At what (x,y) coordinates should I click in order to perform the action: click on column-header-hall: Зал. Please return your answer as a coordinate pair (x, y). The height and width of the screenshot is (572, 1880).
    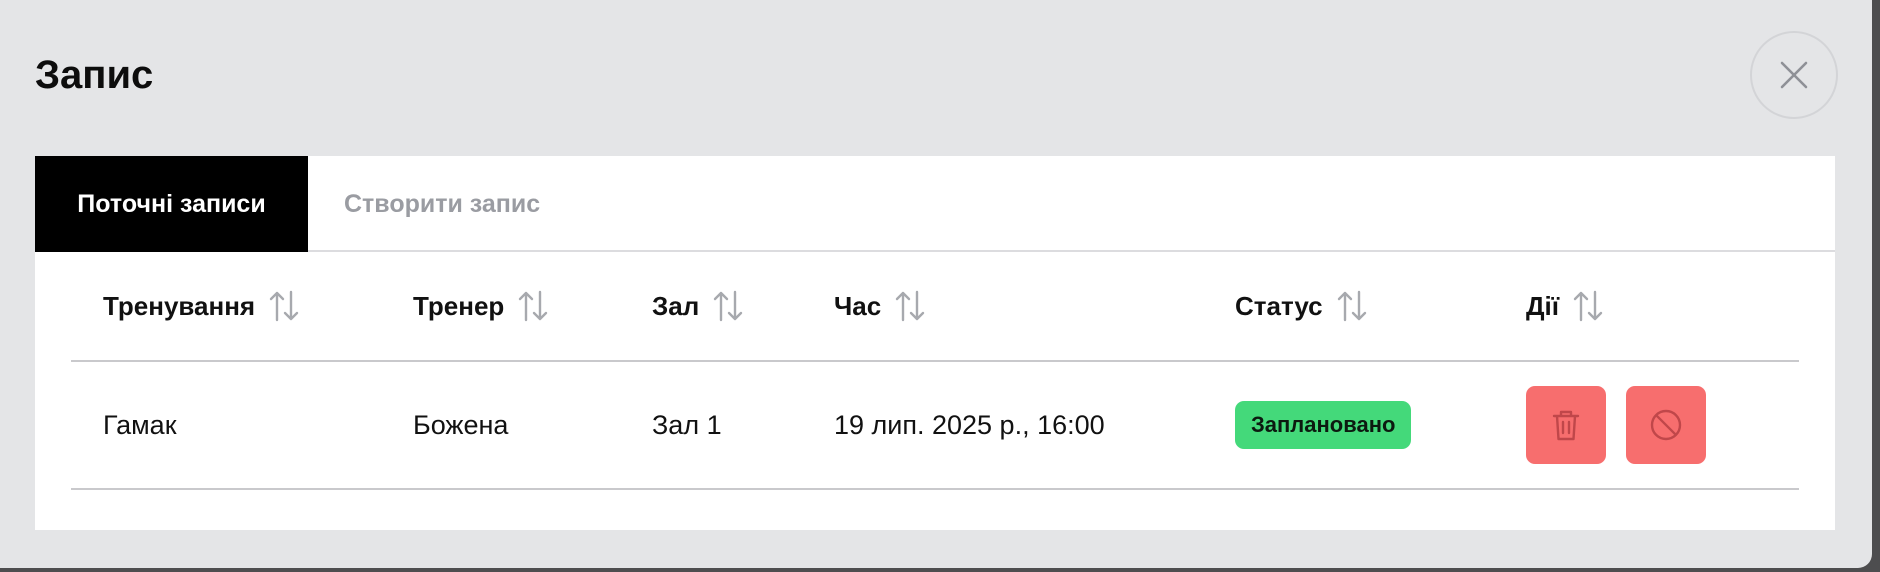
    Looking at the image, I should click on (697, 306).